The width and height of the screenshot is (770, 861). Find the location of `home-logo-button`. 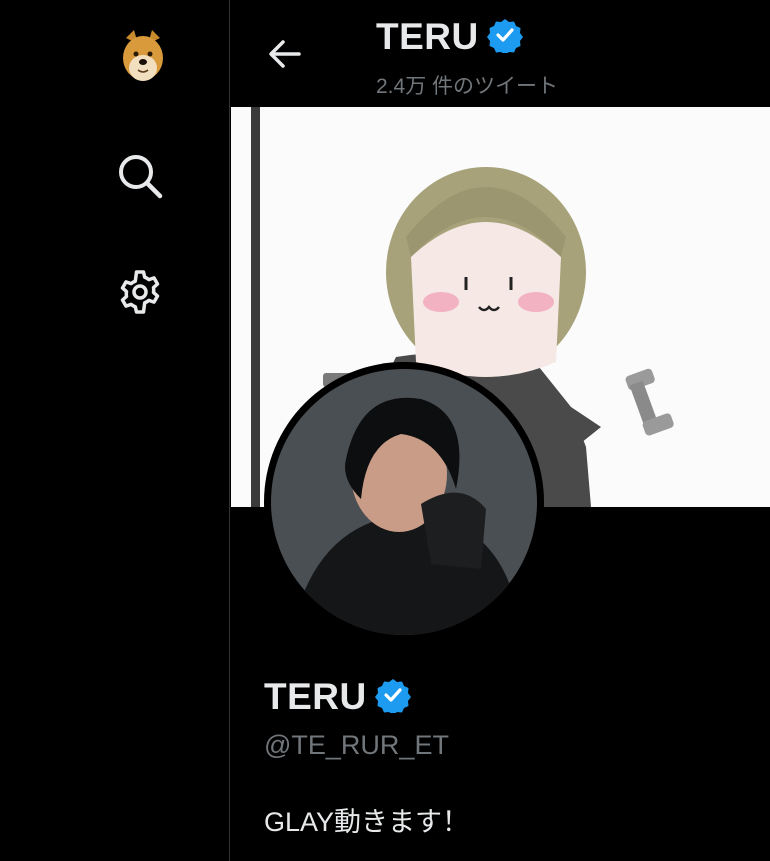

home-logo-button is located at coordinates (143, 57).